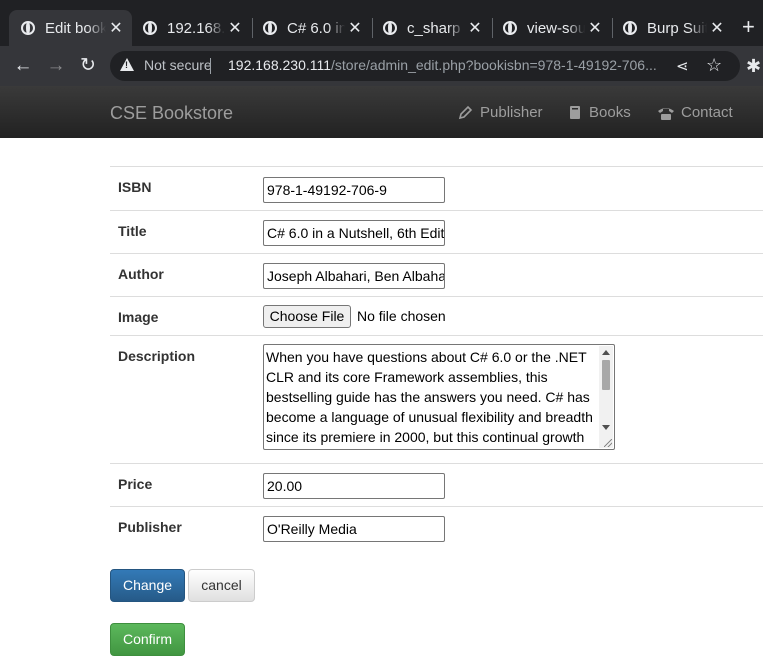 Image resolution: width=763 pixels, height=669 pixels. Describe the element at coordinates (147, 585) in the screenshot. I see `change-button: Change` at that location.